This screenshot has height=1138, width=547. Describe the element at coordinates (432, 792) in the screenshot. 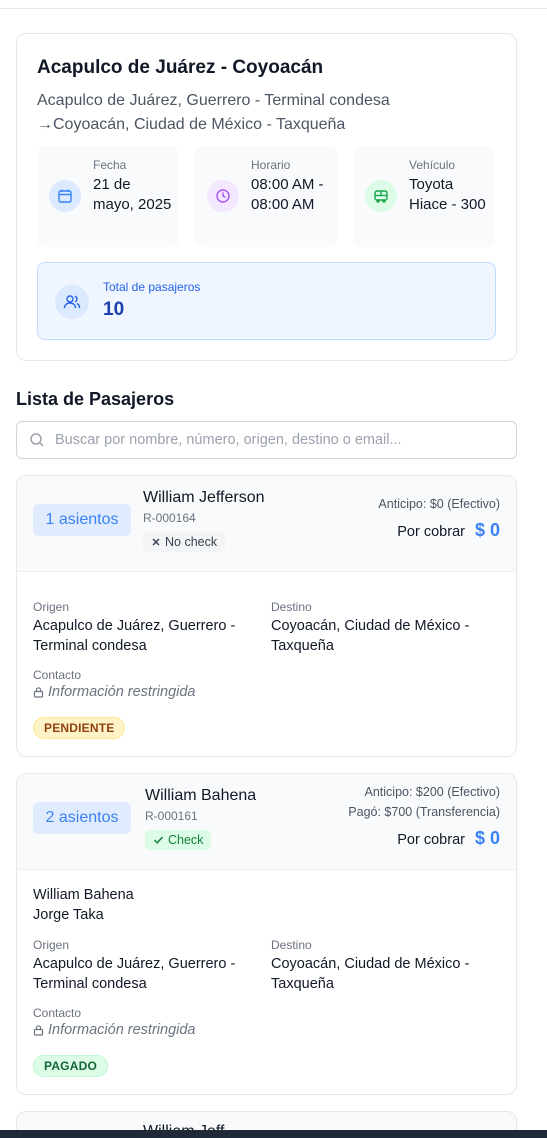

I see `payment-line: Anticipo: $200 (Efectivo)` at that location.